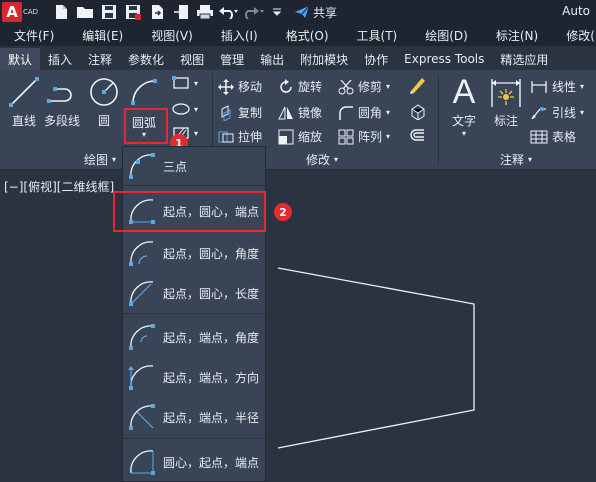  Describe the element at coordinates (175, 166) in the screenshot. I see `arc-option-label: 三点` at that location.